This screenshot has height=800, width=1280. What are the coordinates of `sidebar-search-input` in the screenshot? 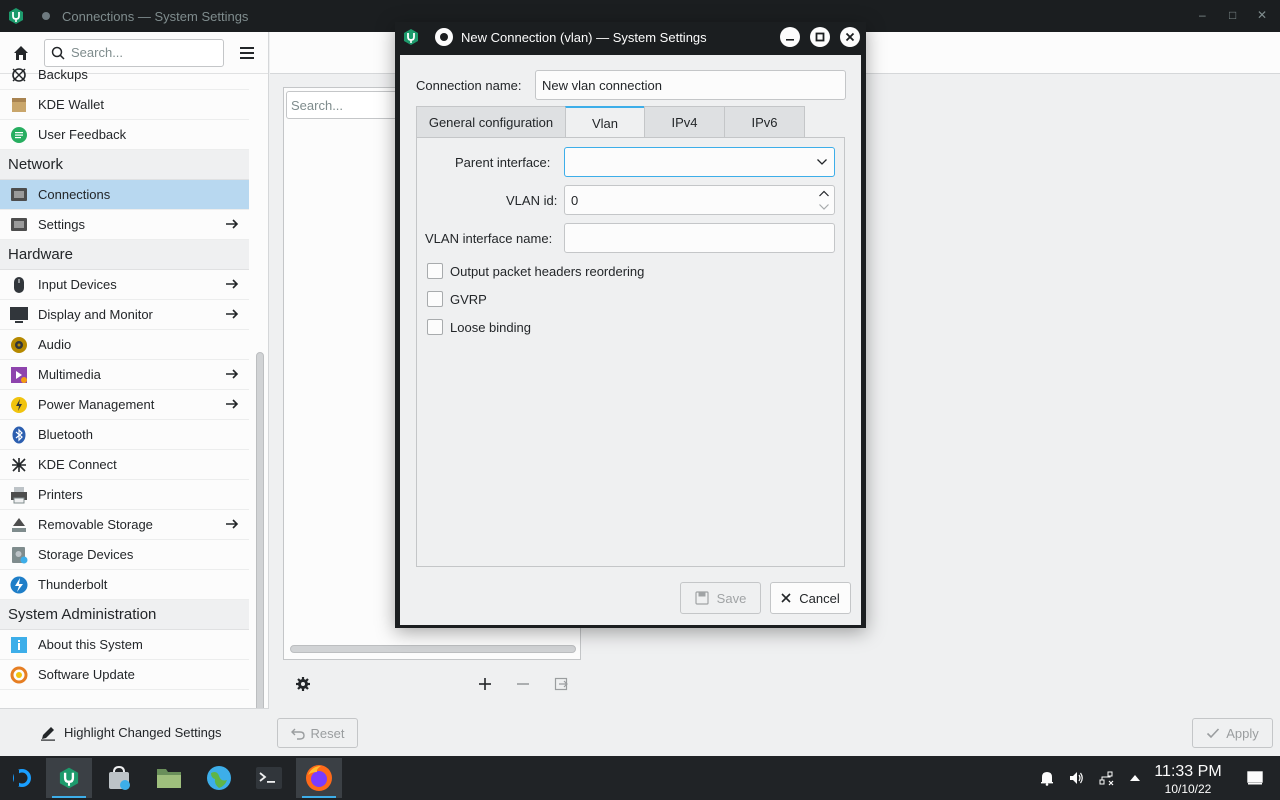 It's located at (141, 52).